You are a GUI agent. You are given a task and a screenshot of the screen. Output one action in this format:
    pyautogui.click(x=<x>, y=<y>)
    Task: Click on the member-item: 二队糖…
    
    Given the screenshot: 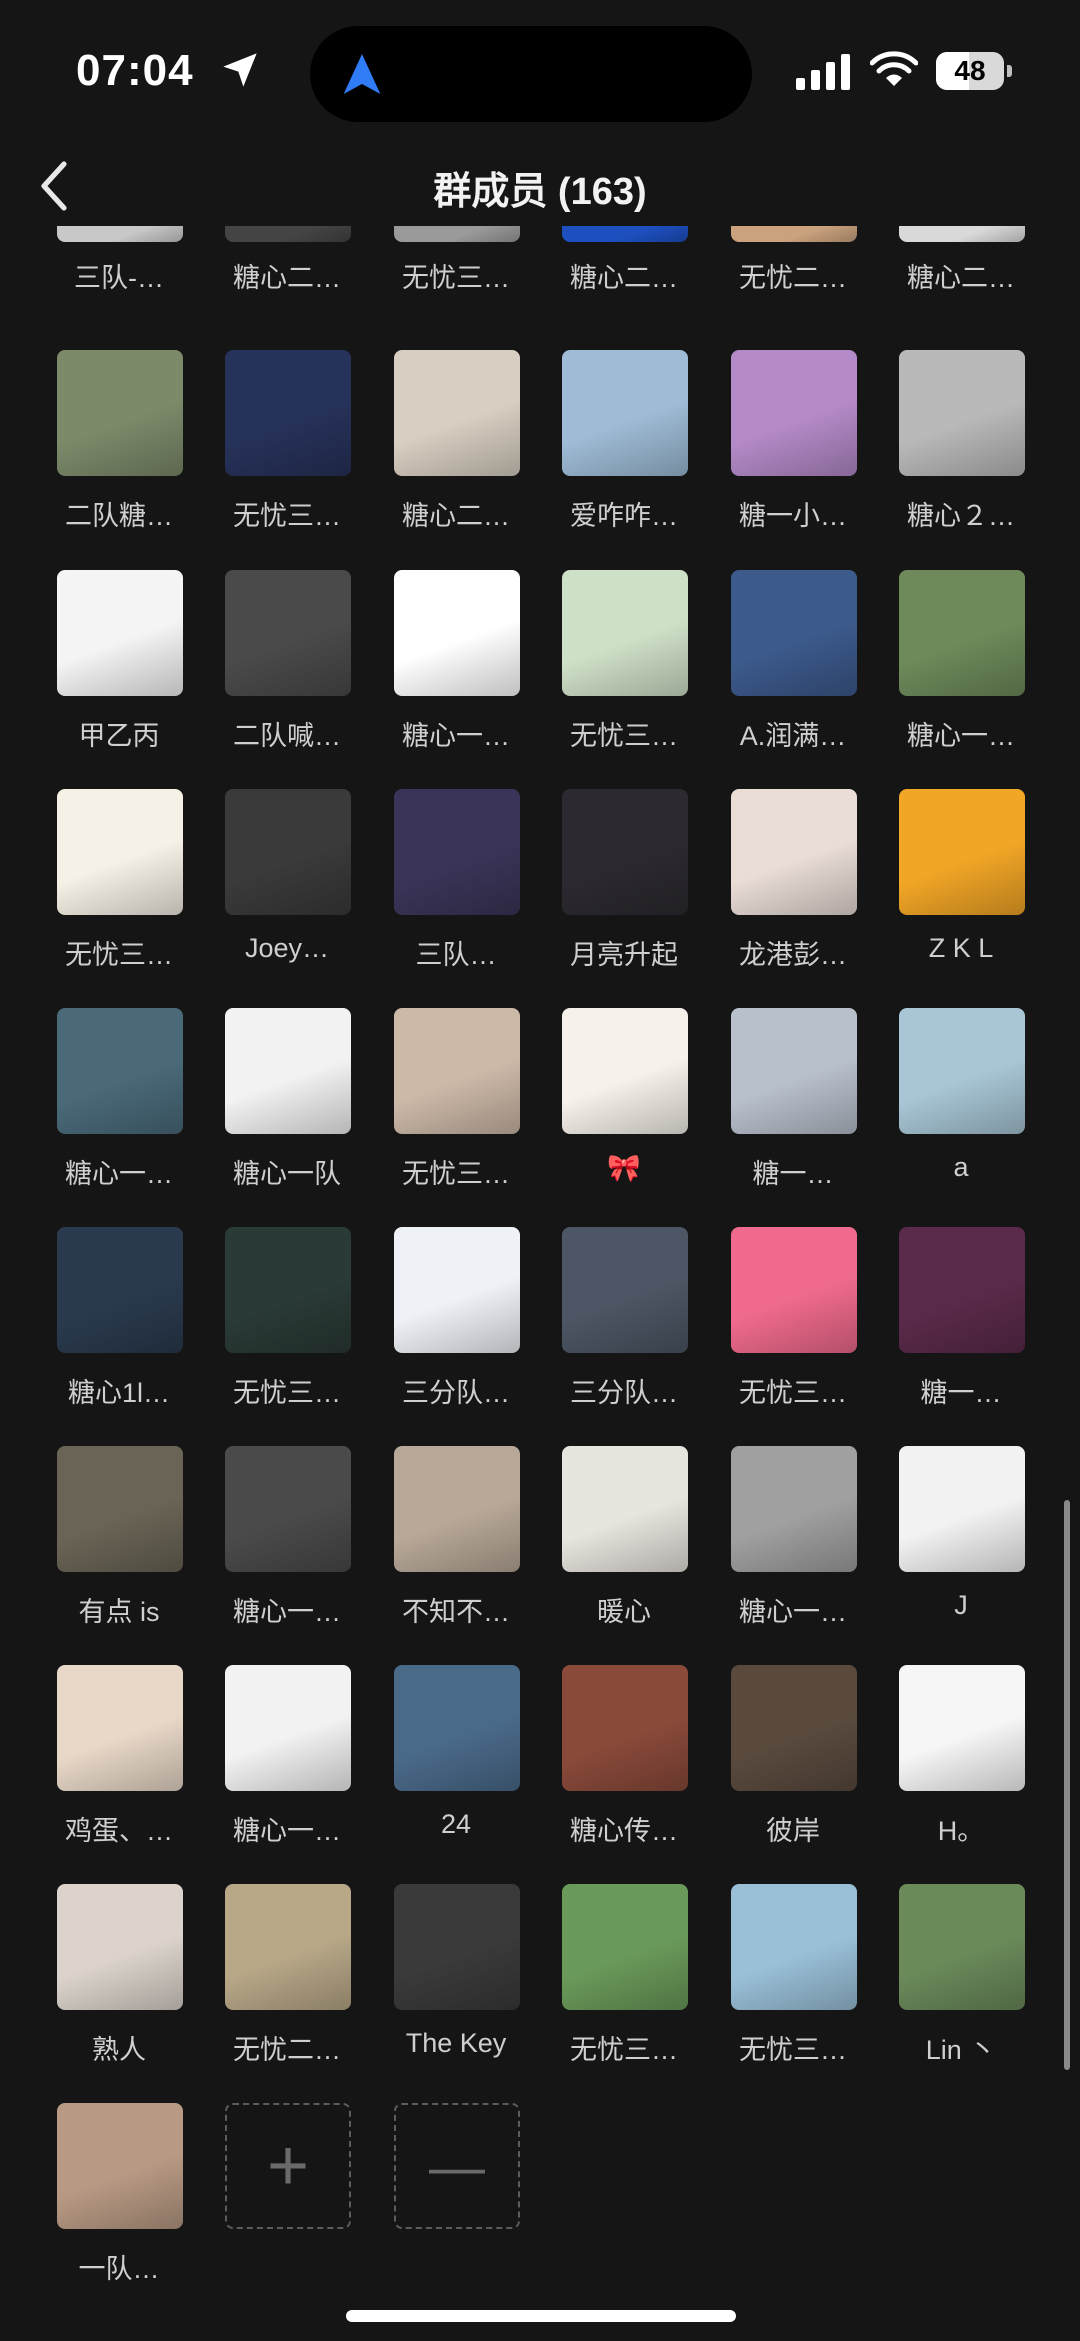 What is the action you would take?
    pyautogui.click(x=119, y=455)
    